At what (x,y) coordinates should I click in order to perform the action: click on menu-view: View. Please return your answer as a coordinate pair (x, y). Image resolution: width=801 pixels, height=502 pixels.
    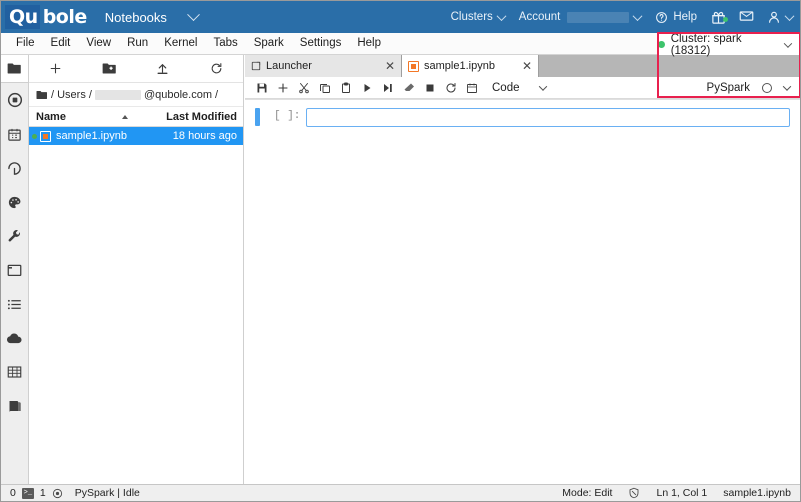
    Looking at the image, I should click on (98, 43).